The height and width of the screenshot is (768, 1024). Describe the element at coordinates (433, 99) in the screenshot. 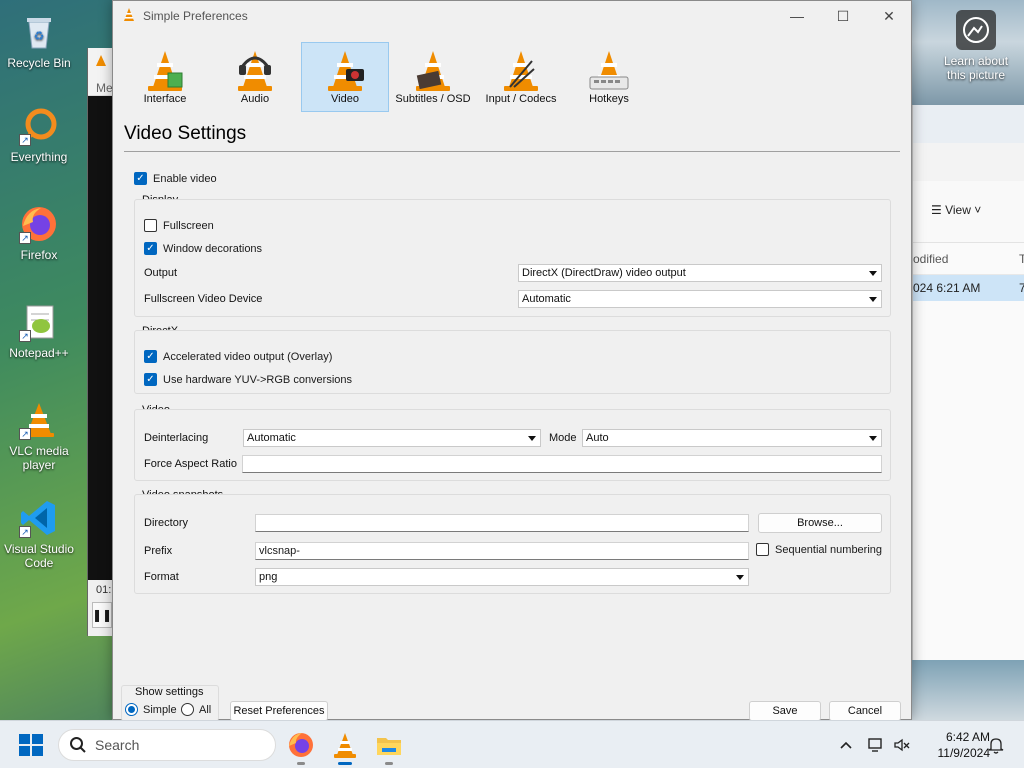

I see `tab-label: Subtitles / OSD` at that location.